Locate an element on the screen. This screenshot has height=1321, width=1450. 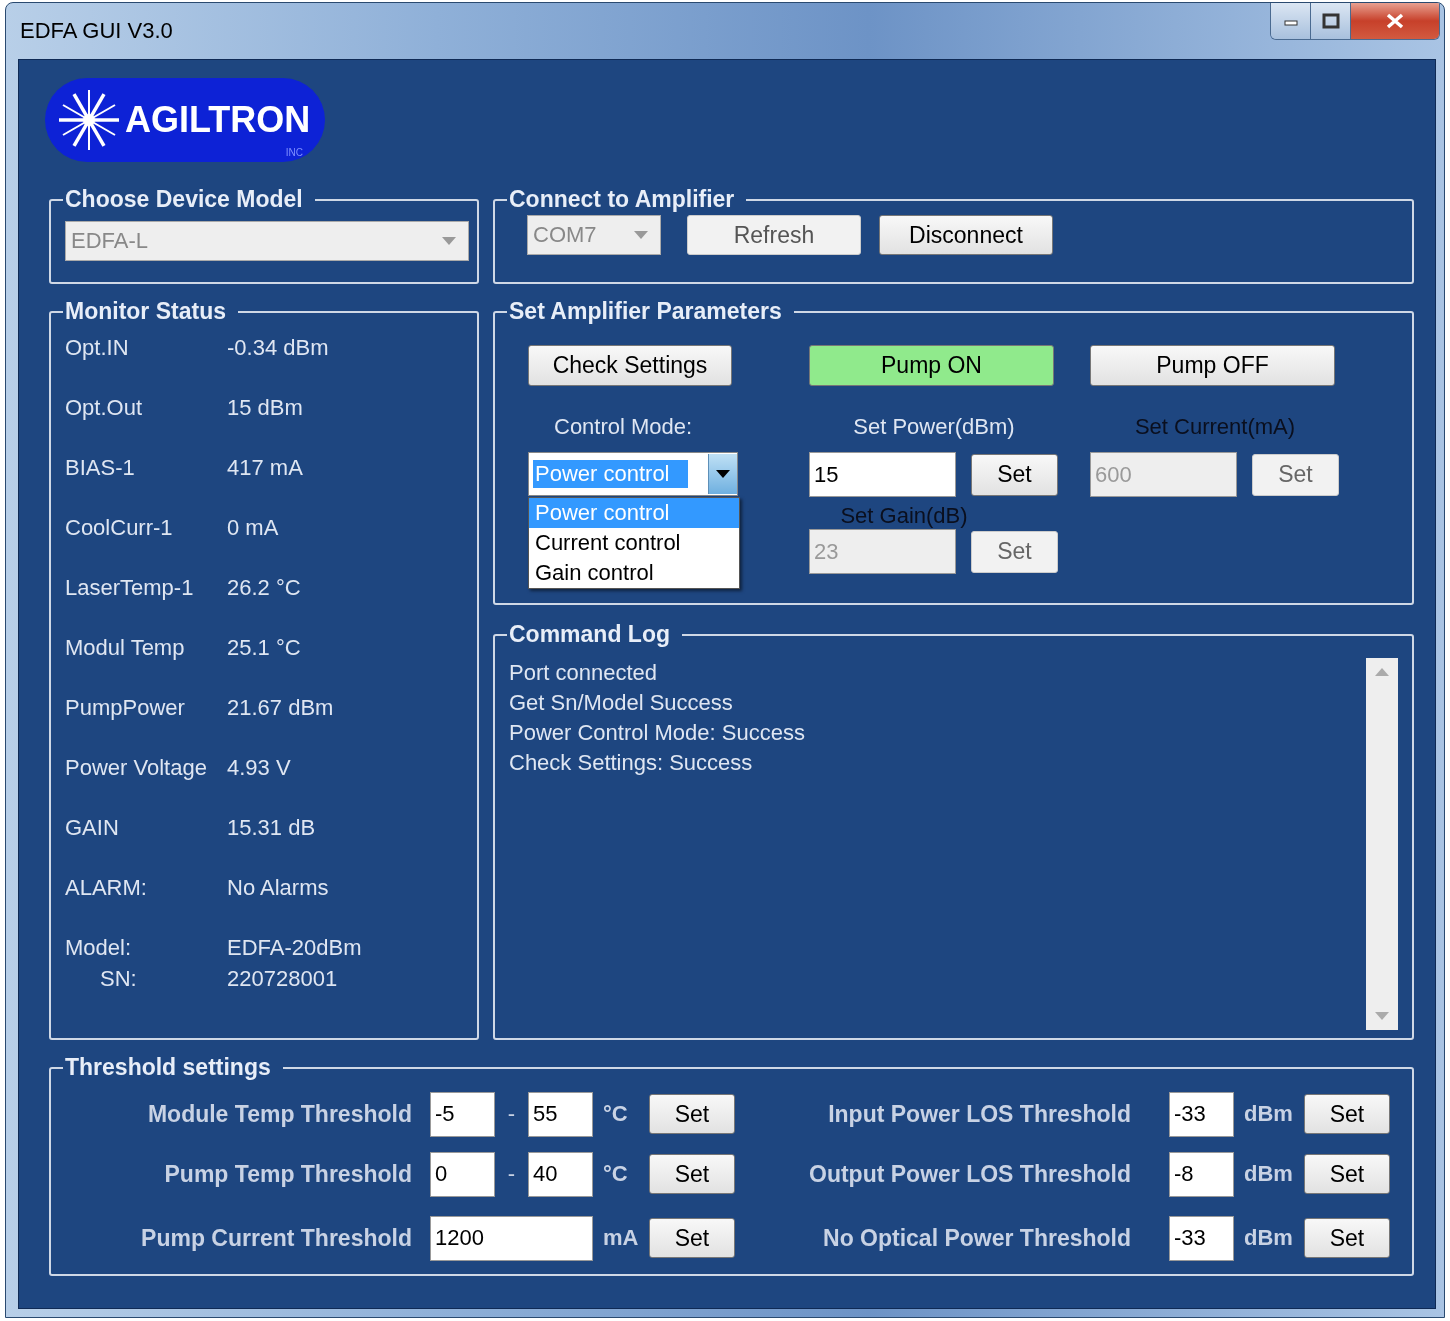
threshold-label: Pump Temp Threshold is located at coordinates (288, 1174).